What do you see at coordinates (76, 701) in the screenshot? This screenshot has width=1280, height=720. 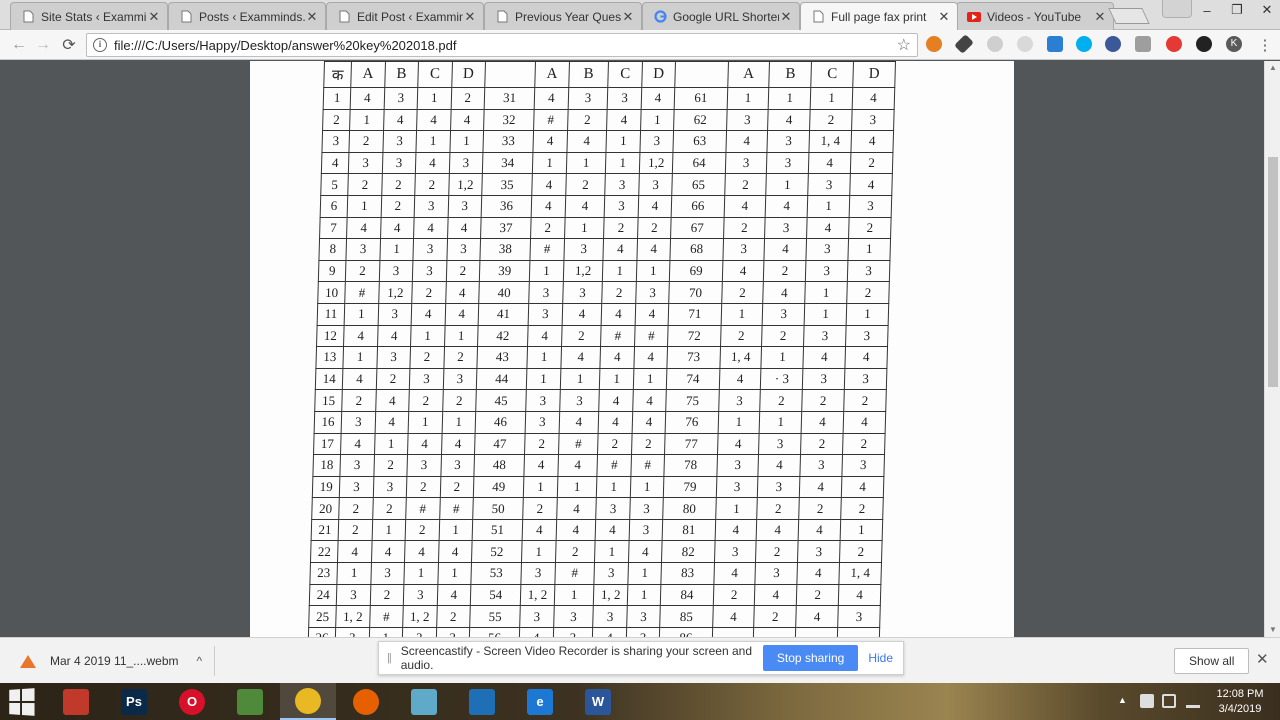 I see `taskbar-app-winrar` at bounding box center [76, 701].